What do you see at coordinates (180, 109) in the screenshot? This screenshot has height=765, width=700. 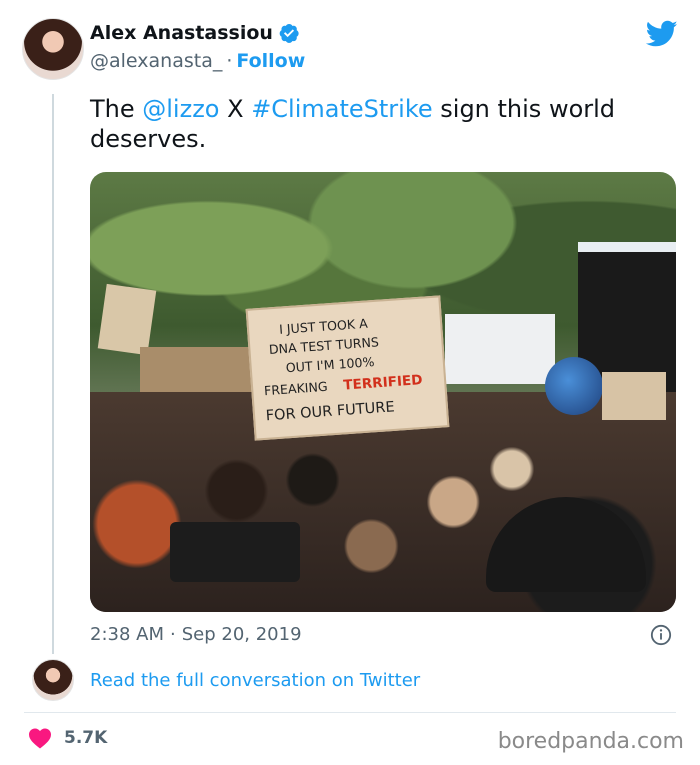 I see `mention-link: @lizzo` at bounding box center [180, 109].